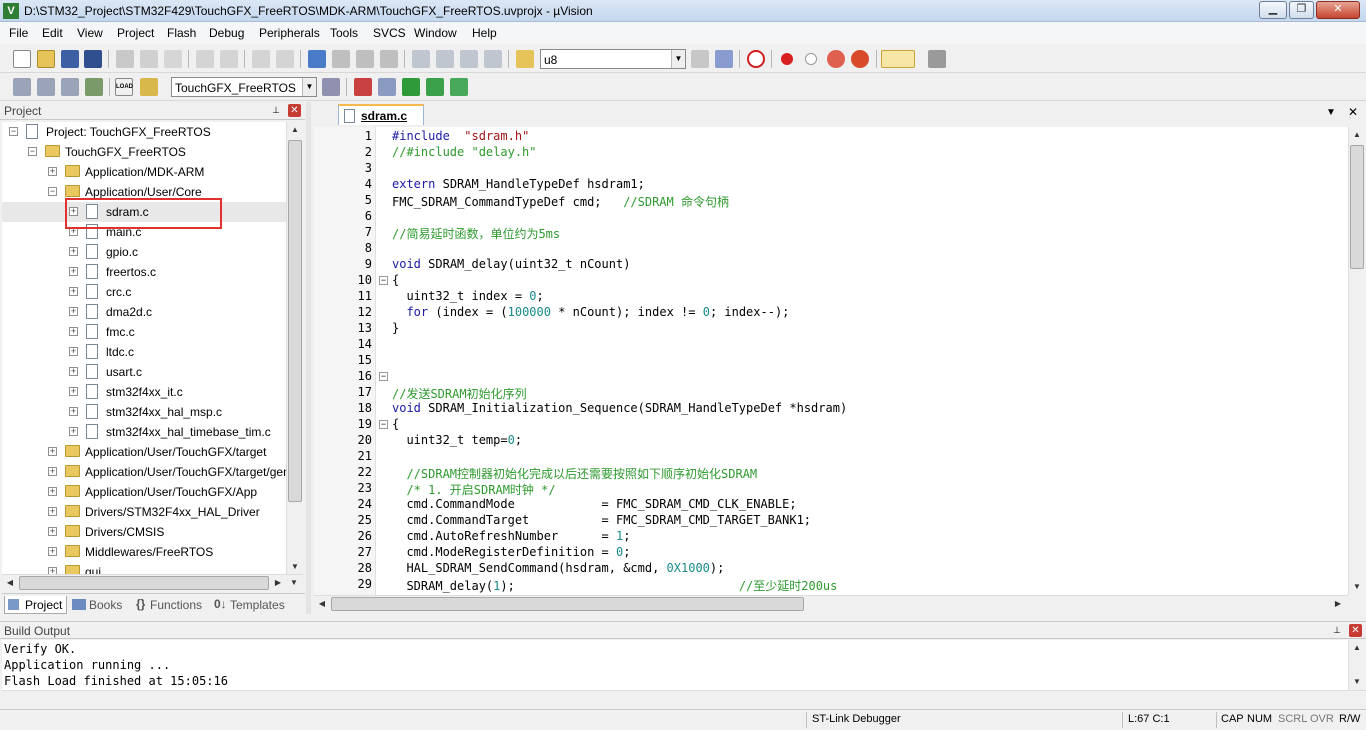 This screenshot has width=1366, height=730. I want to click on debug-session-icon, so click(756, 59).